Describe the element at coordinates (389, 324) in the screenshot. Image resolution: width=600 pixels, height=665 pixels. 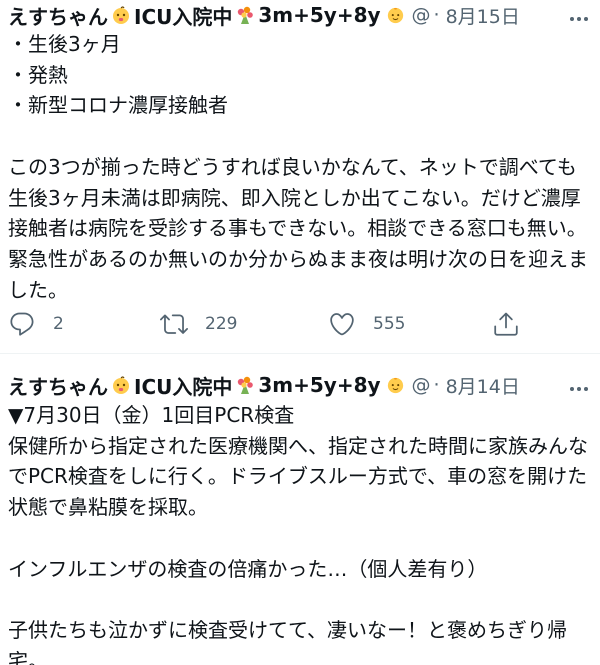
I see `like-count: 555` at that location.